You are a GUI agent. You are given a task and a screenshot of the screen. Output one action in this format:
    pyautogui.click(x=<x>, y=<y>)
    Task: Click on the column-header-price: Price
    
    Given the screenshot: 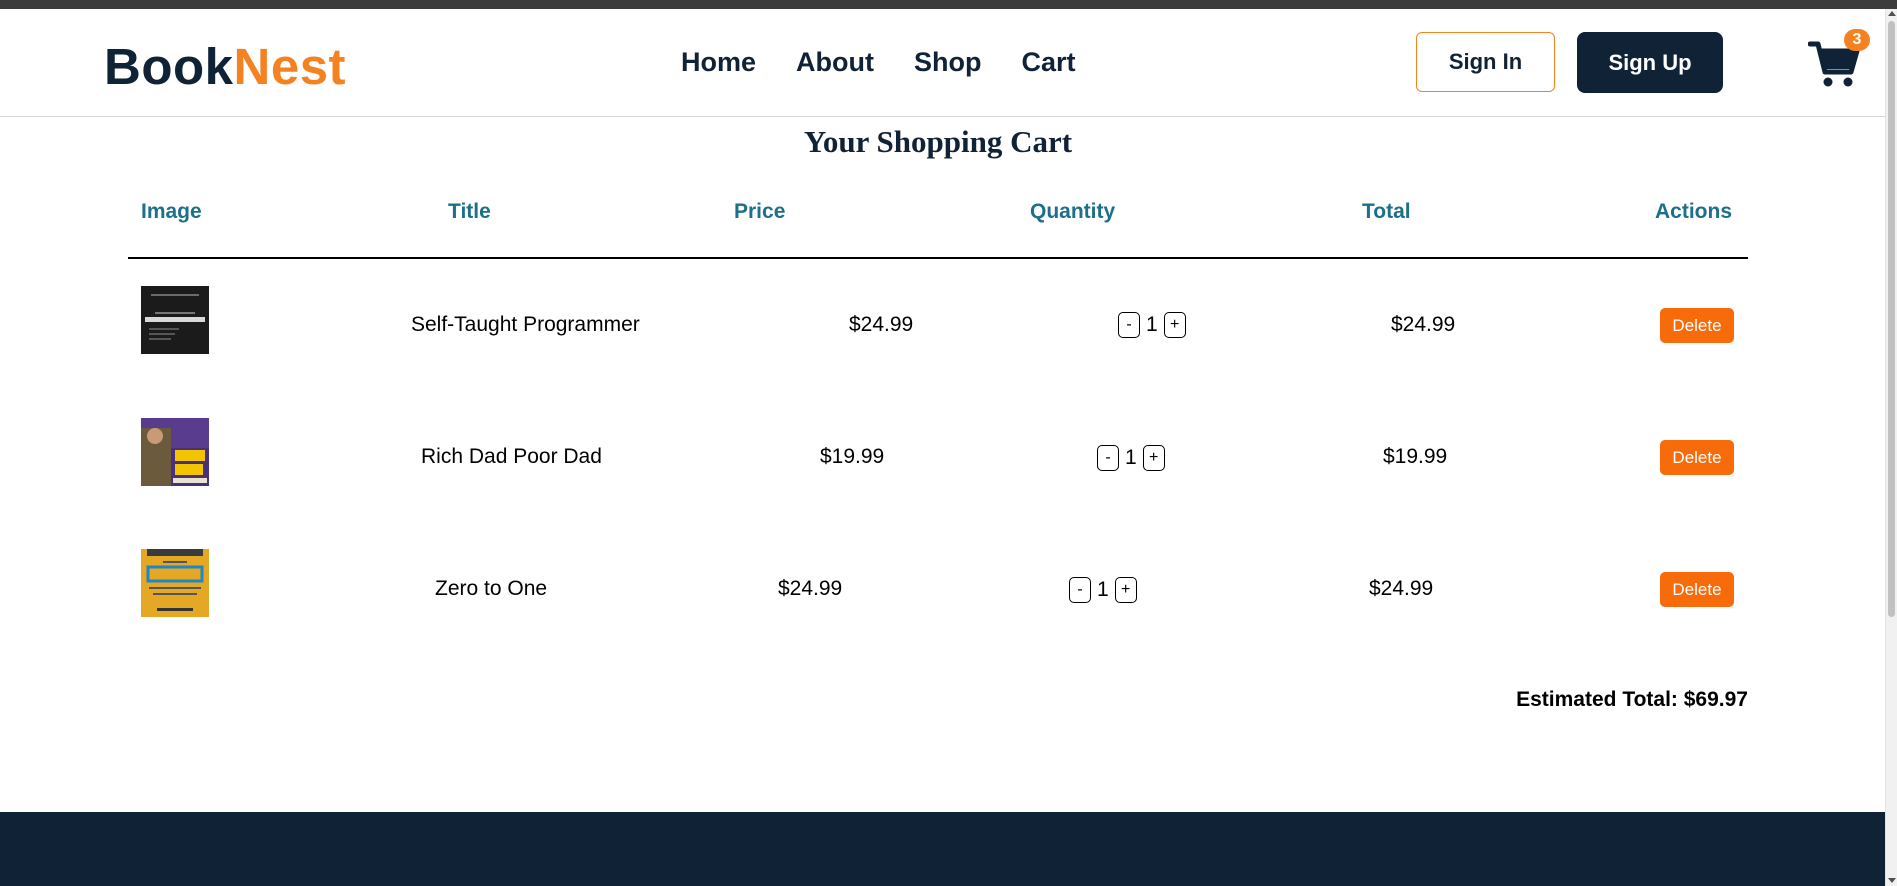 What is the action you would take?
    pyautogui.click(x=760, y=211)
    